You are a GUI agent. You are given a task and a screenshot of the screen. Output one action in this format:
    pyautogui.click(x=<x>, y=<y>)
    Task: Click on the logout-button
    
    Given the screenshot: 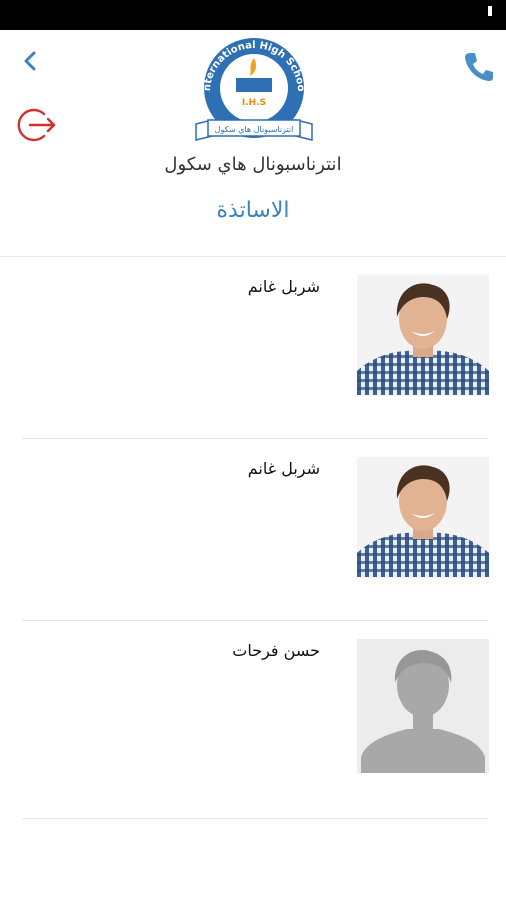 What is the action you would take?
    pyautogui.click(x=37, y=125)
    